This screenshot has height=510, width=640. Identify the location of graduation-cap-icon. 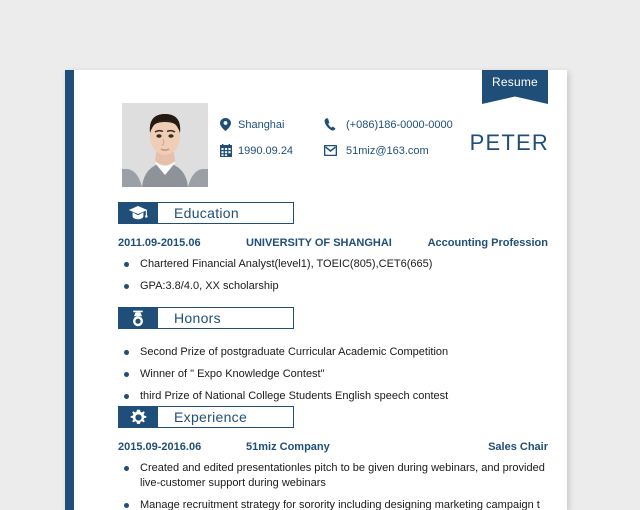
(138, 213).